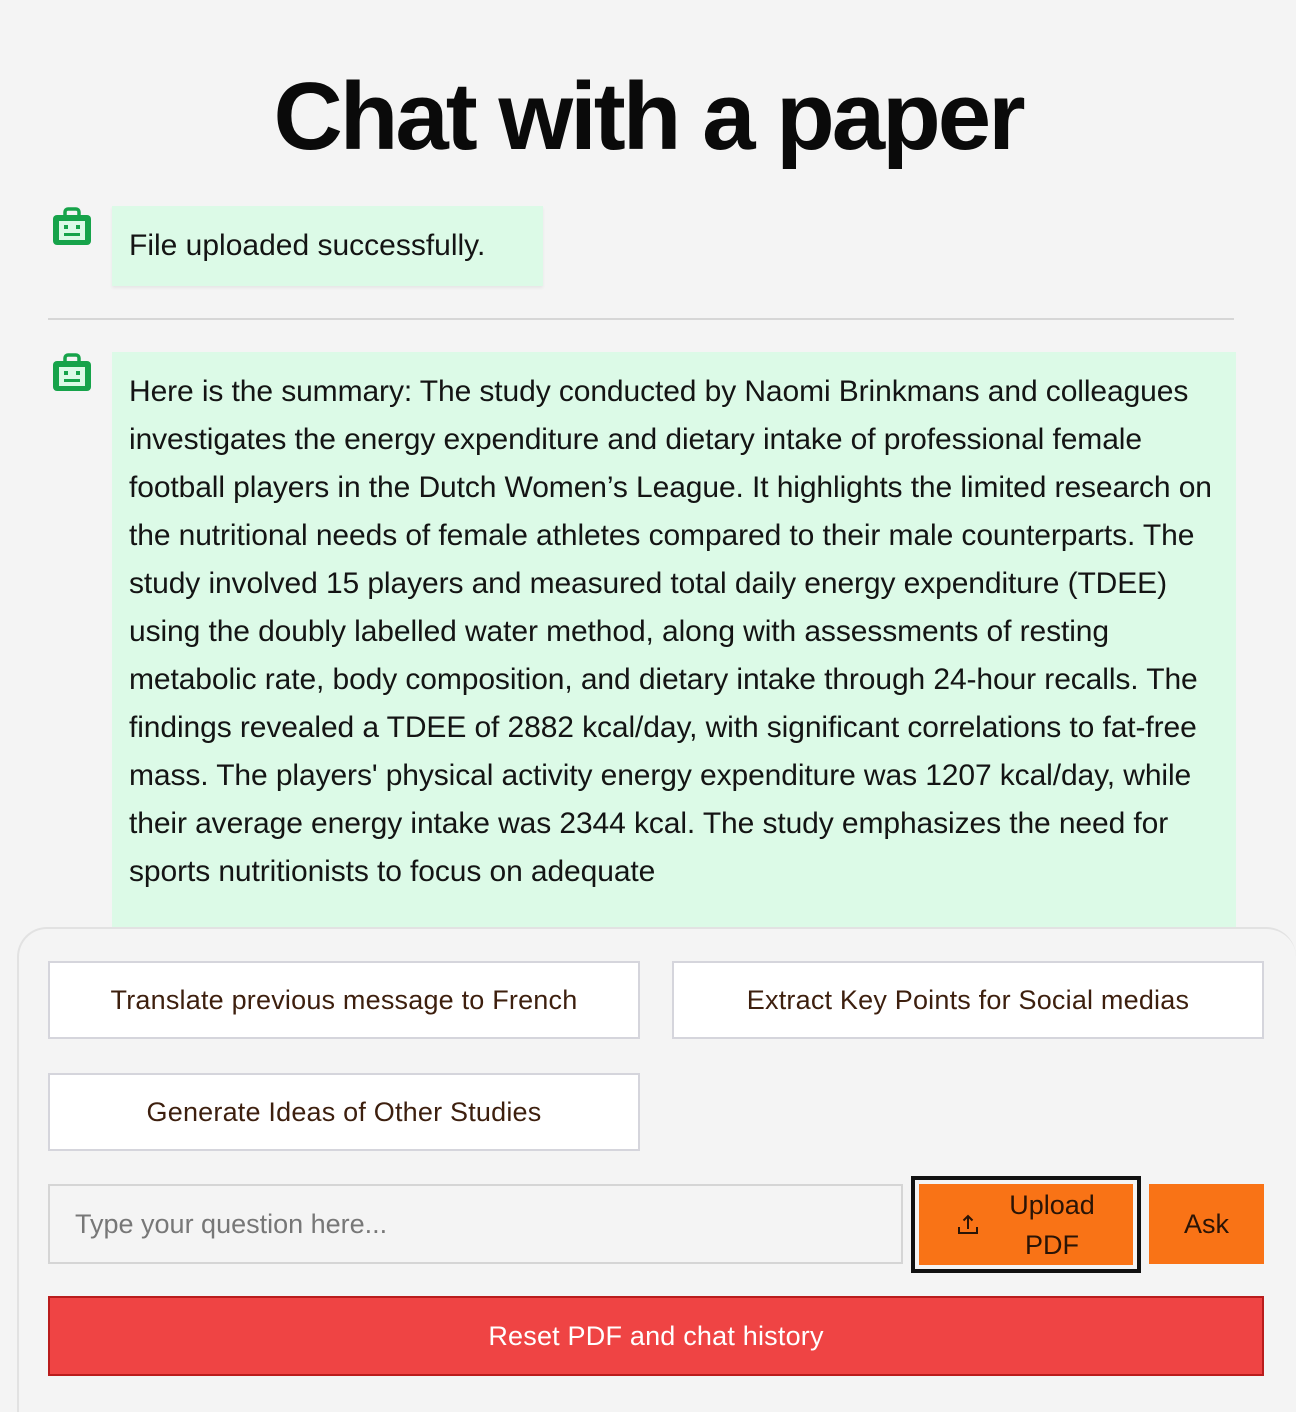  Describe the element at coordinates (475, 1224) in the screenshot. I see `question-input` at that location.